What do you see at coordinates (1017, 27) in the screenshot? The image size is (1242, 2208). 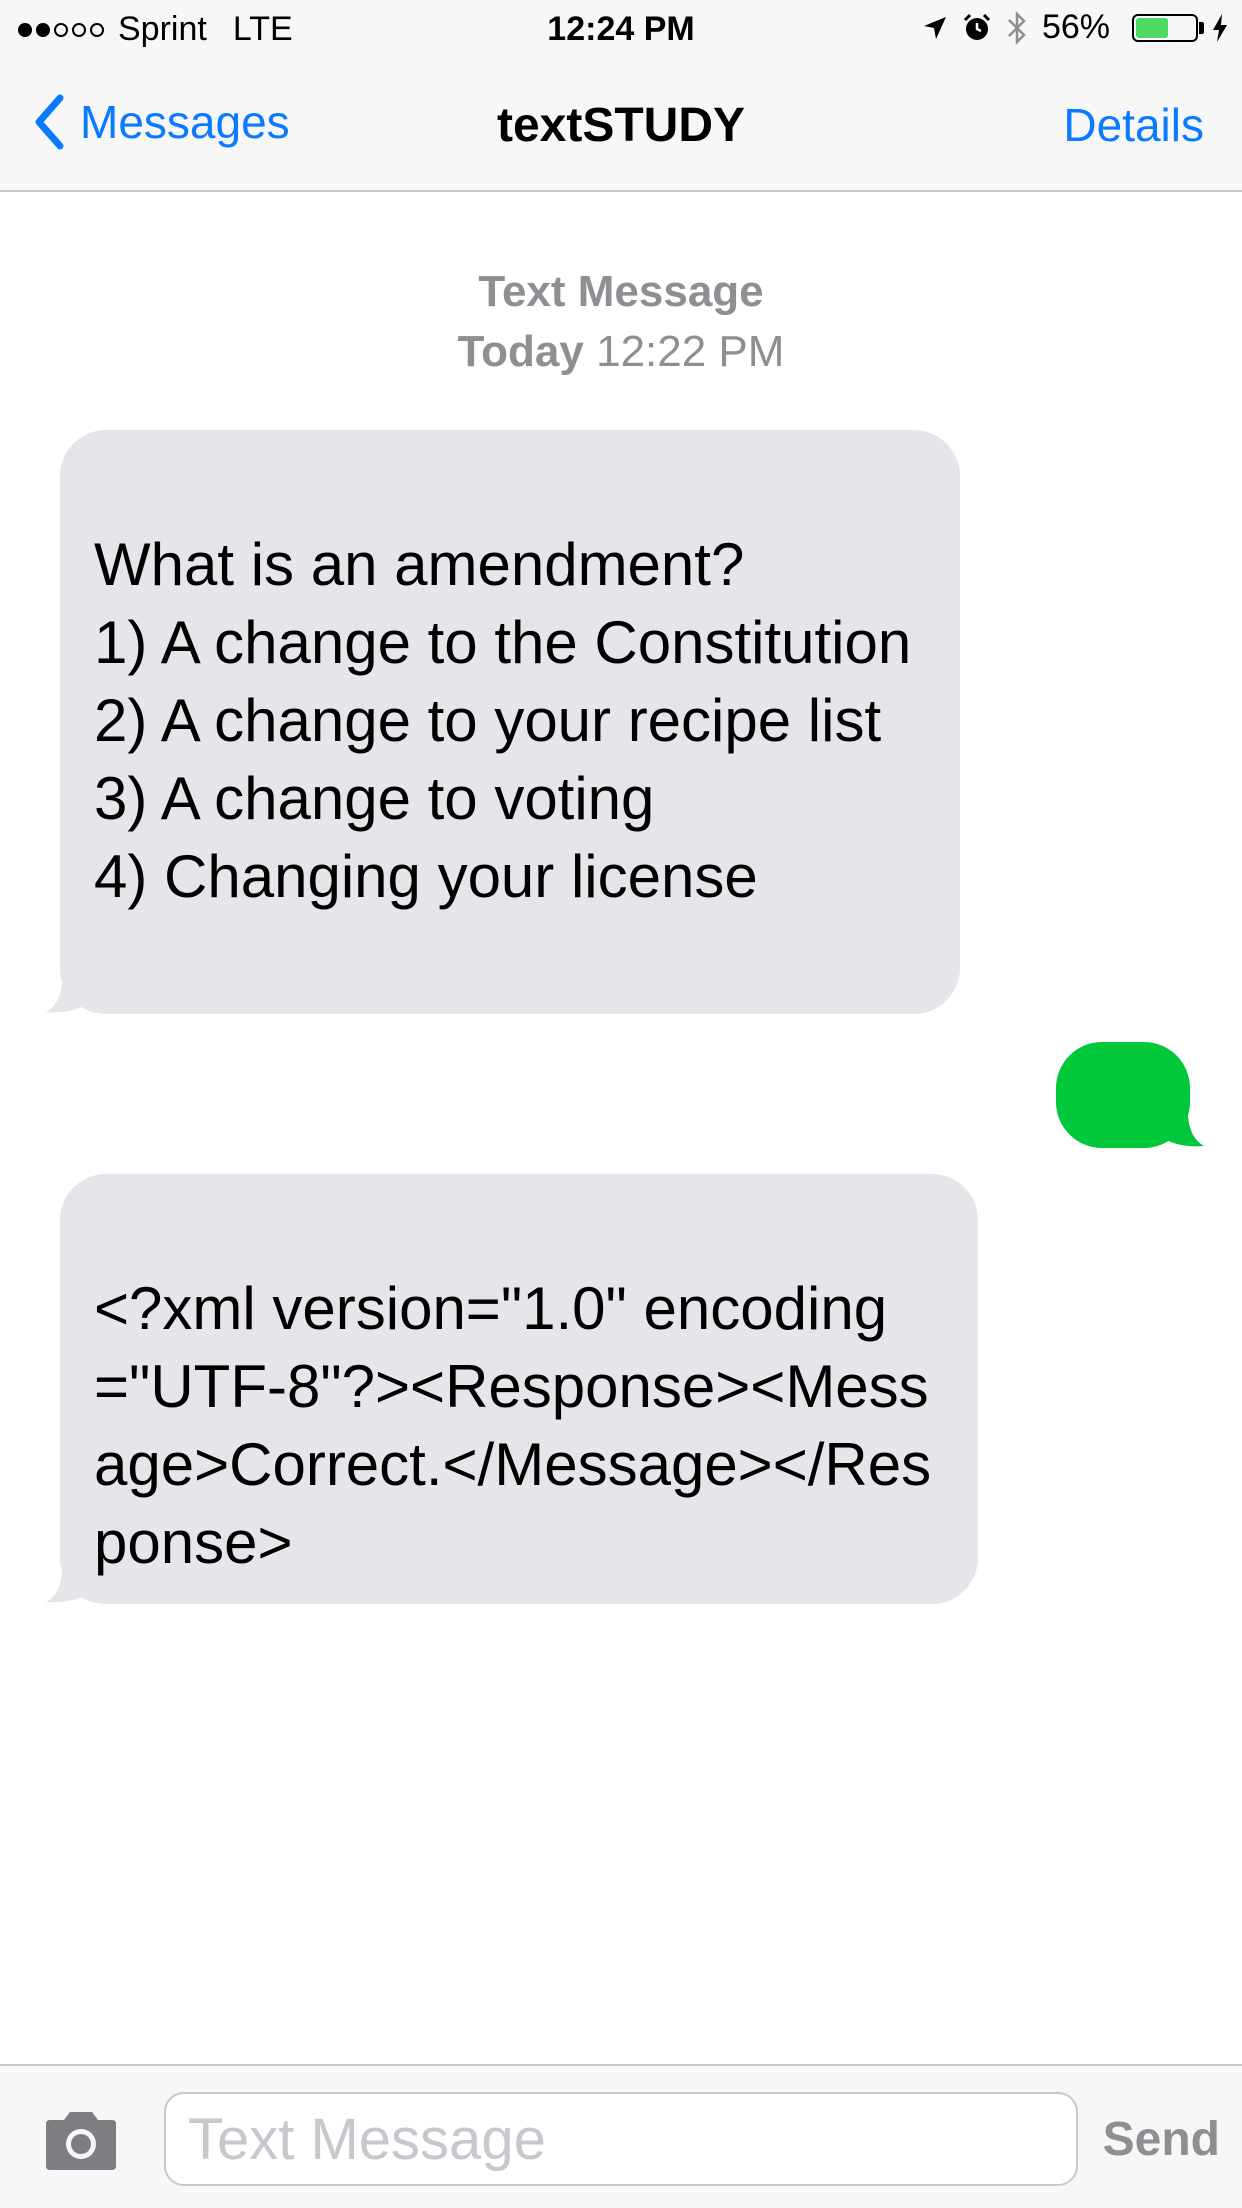 I see `bluetooth-icon` at bounding box center [1017, 27].